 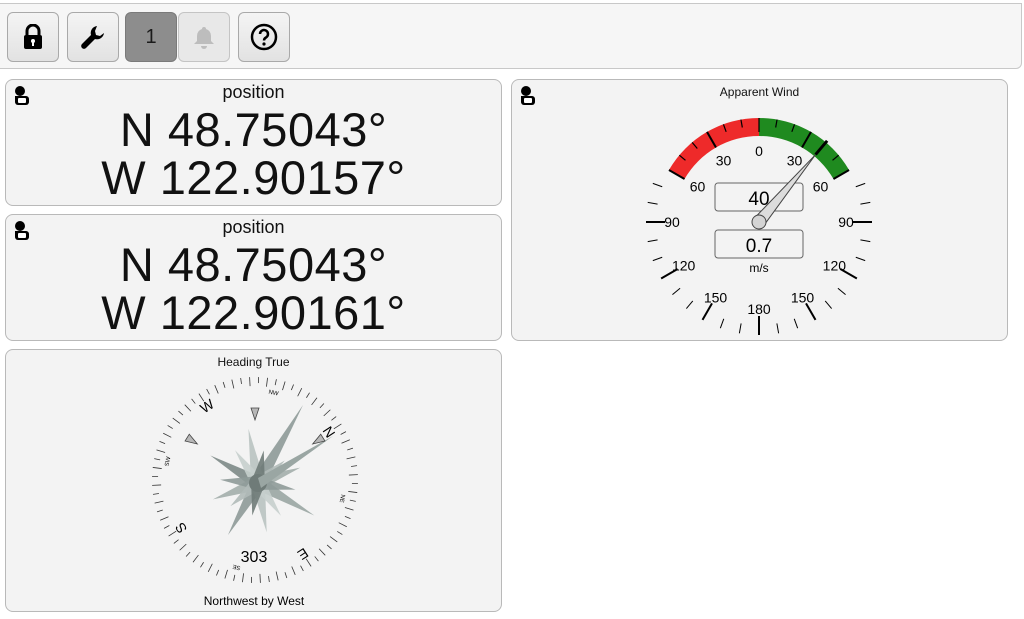 What do you see at coordinates (716, 297) in the screenshot?
I see `wind-scale-label: 150` at bounding box center [716, 297].